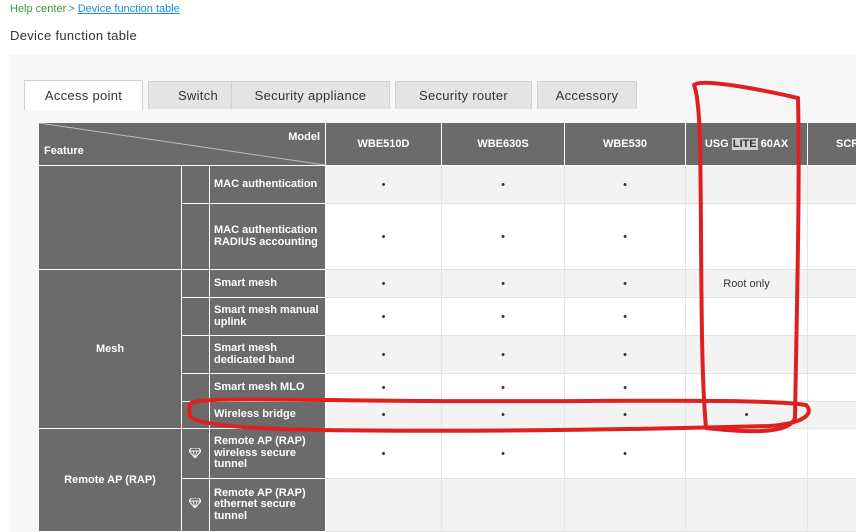 The height and width of the screenshot is (532, 856). I want to click on table-cell: Root only, so click(746, 283).